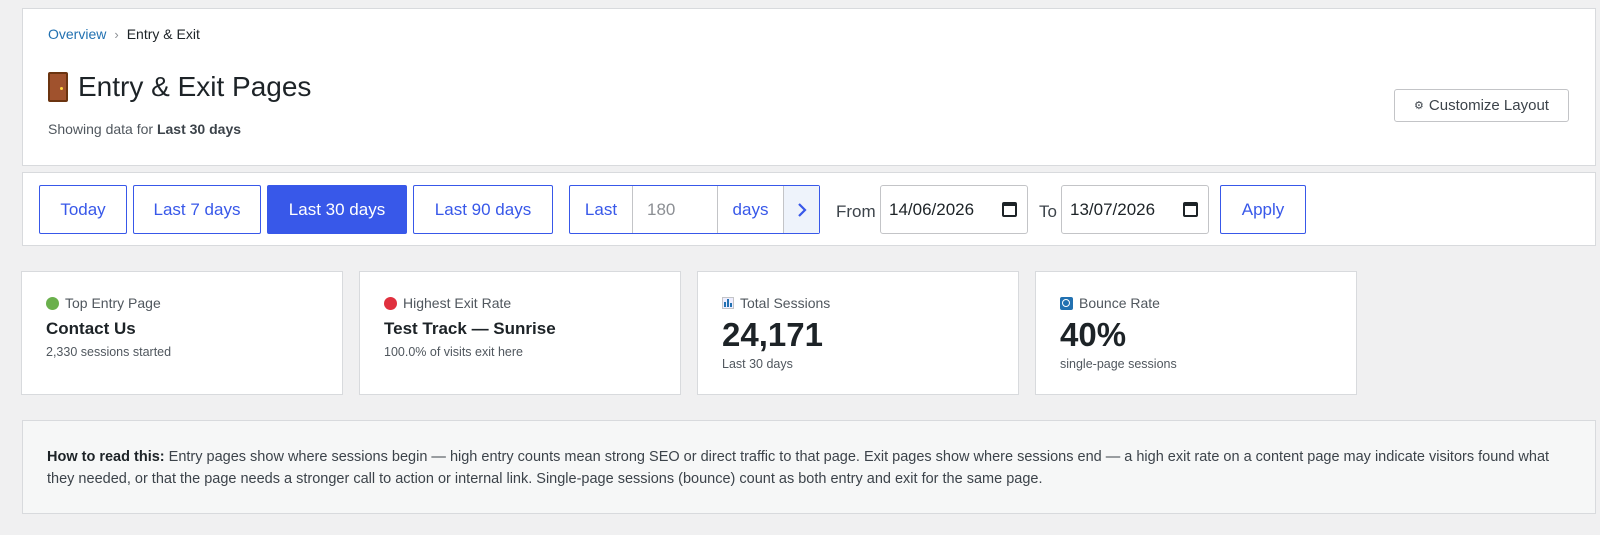  What do you see at coordinates (1113, 209) in the screenshot?
I see `to-date-value: 13/07/2026` at bounding box center [1113, 209].